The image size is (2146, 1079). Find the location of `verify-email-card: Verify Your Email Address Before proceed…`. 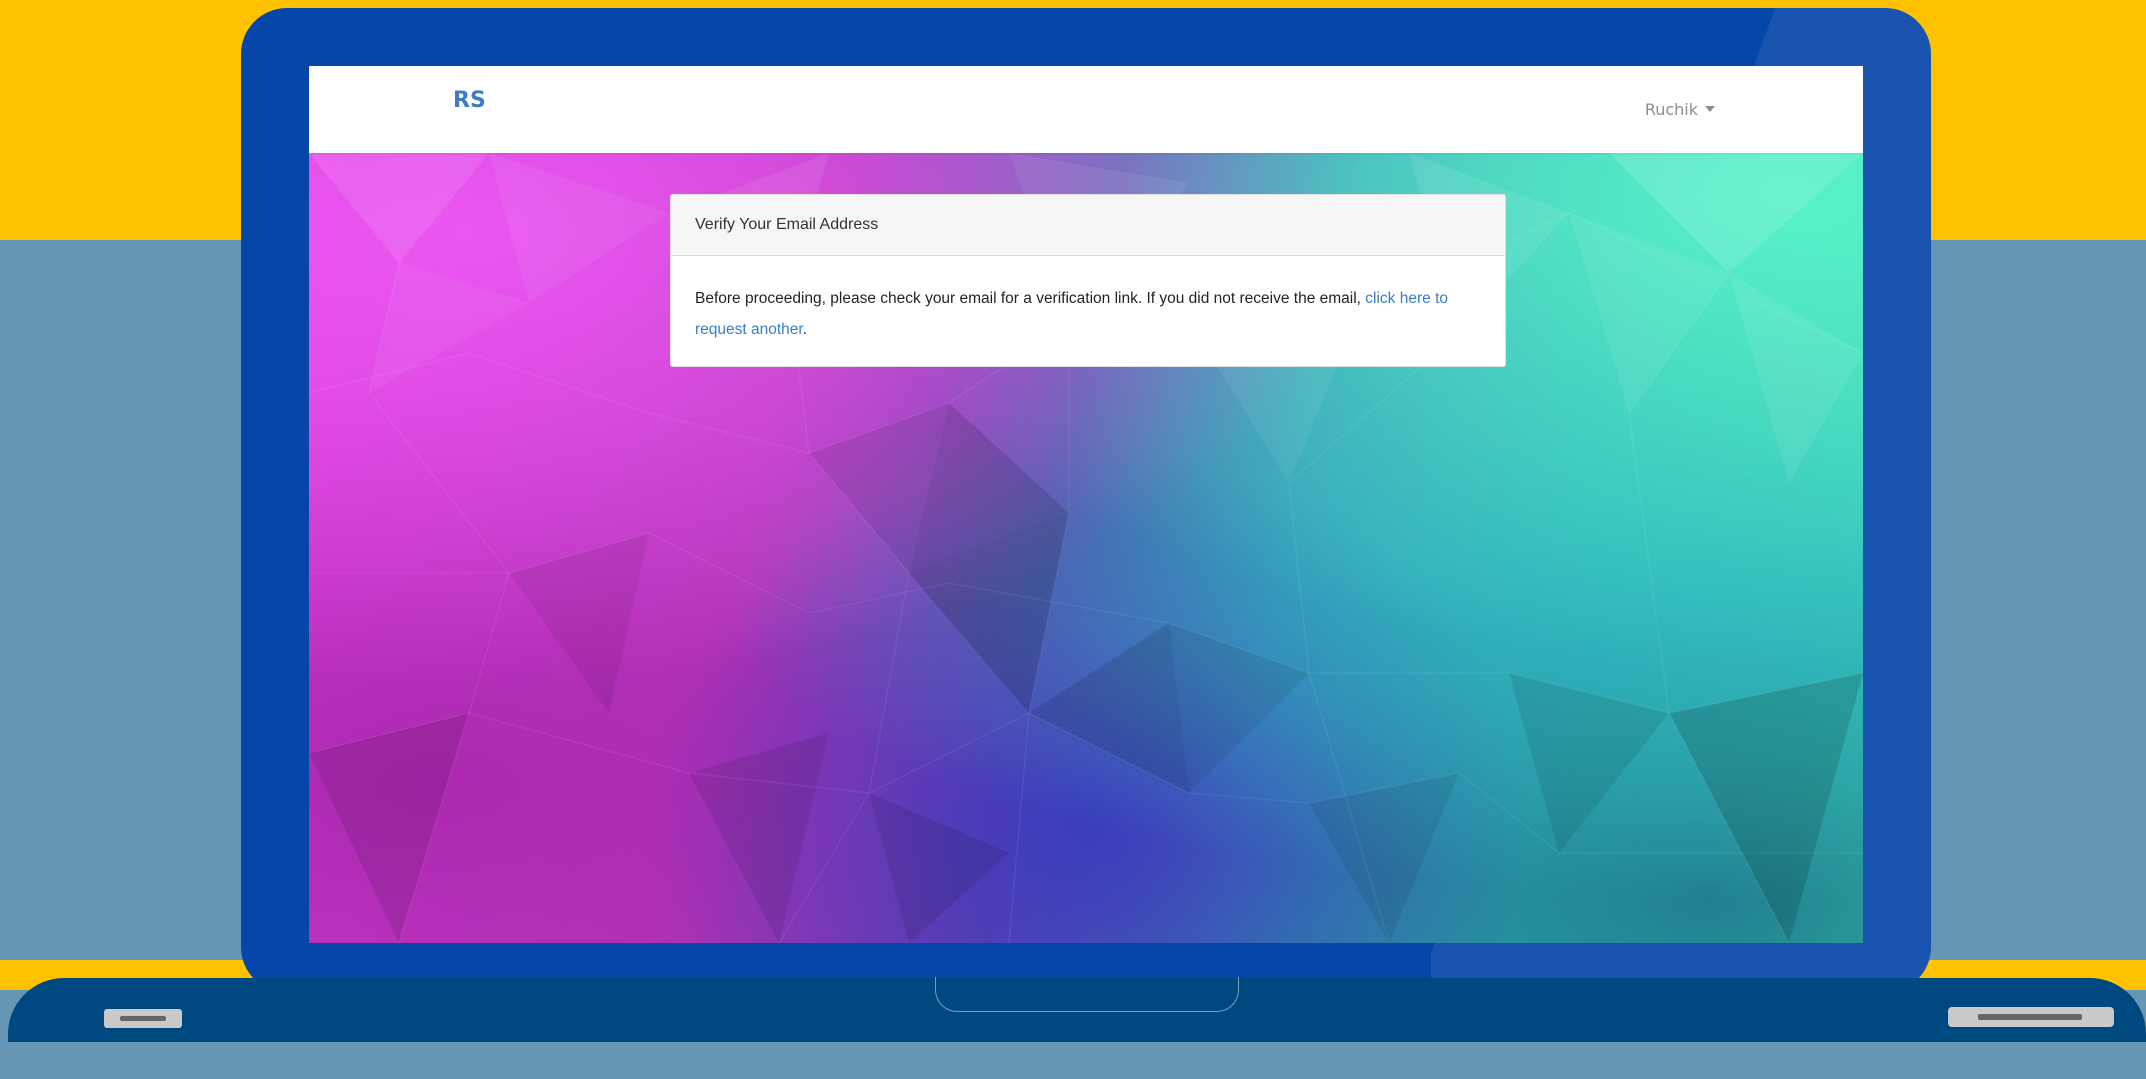

verify-email-card: Verify Your Email Address Before proceed… is located at coordinates (1088, 280).